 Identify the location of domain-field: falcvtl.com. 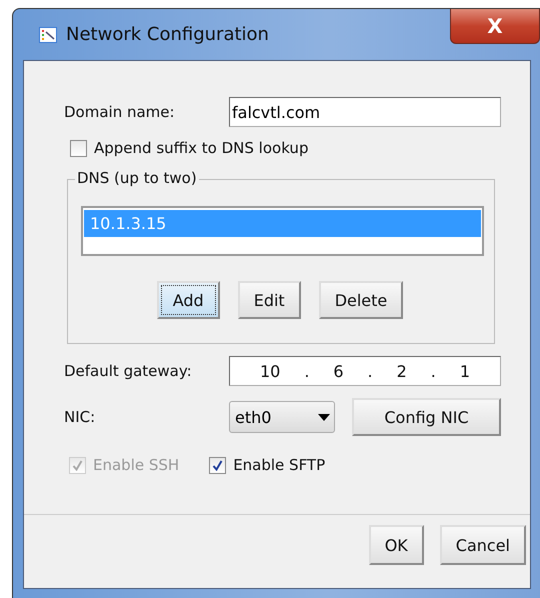
(365, 112).